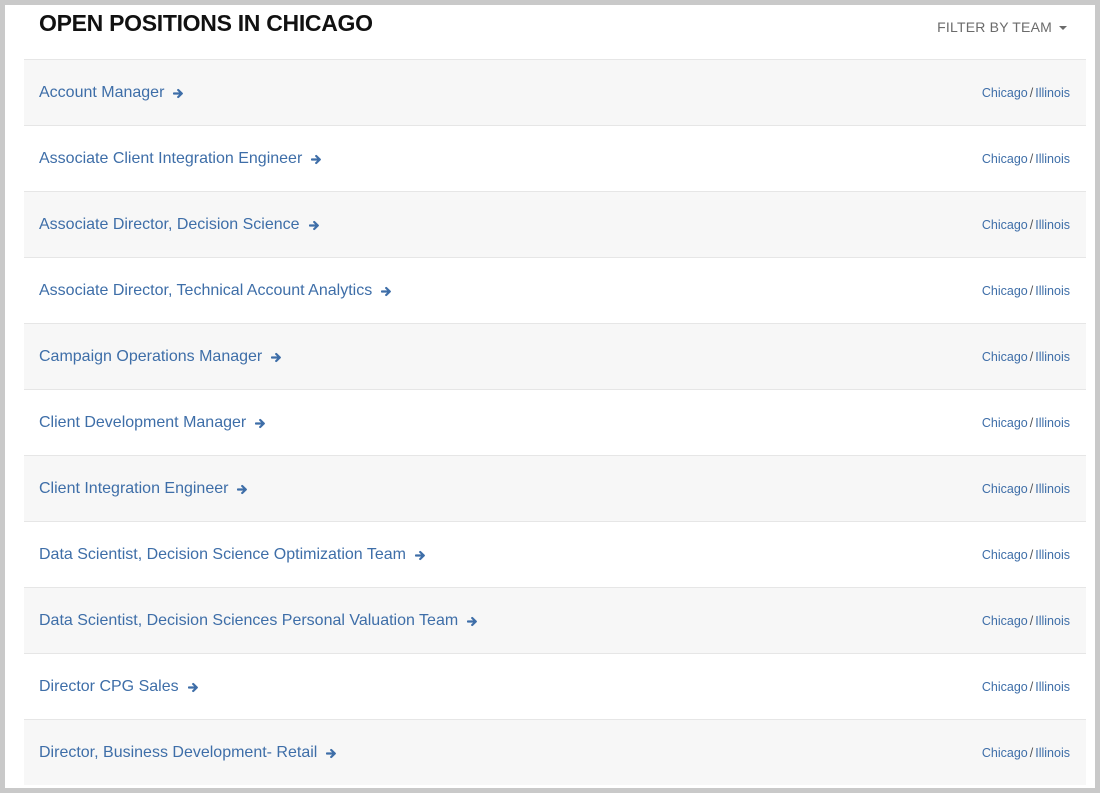  What do you see at coordinates (206, 23) in the screenshot?
I see `page-title: OPEN POSITIONS IN CHICAGO` at bounding box center [206, 23].